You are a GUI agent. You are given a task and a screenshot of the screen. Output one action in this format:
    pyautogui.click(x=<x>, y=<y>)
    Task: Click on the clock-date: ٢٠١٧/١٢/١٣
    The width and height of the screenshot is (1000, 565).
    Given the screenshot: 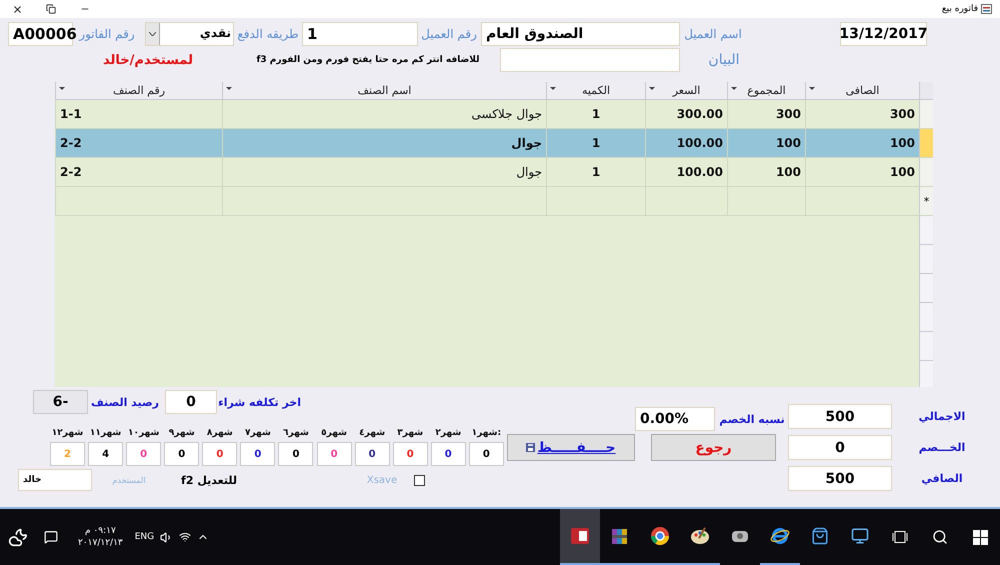 What is the action you would take?
    pyautogui.click(x=100, y=543)
    